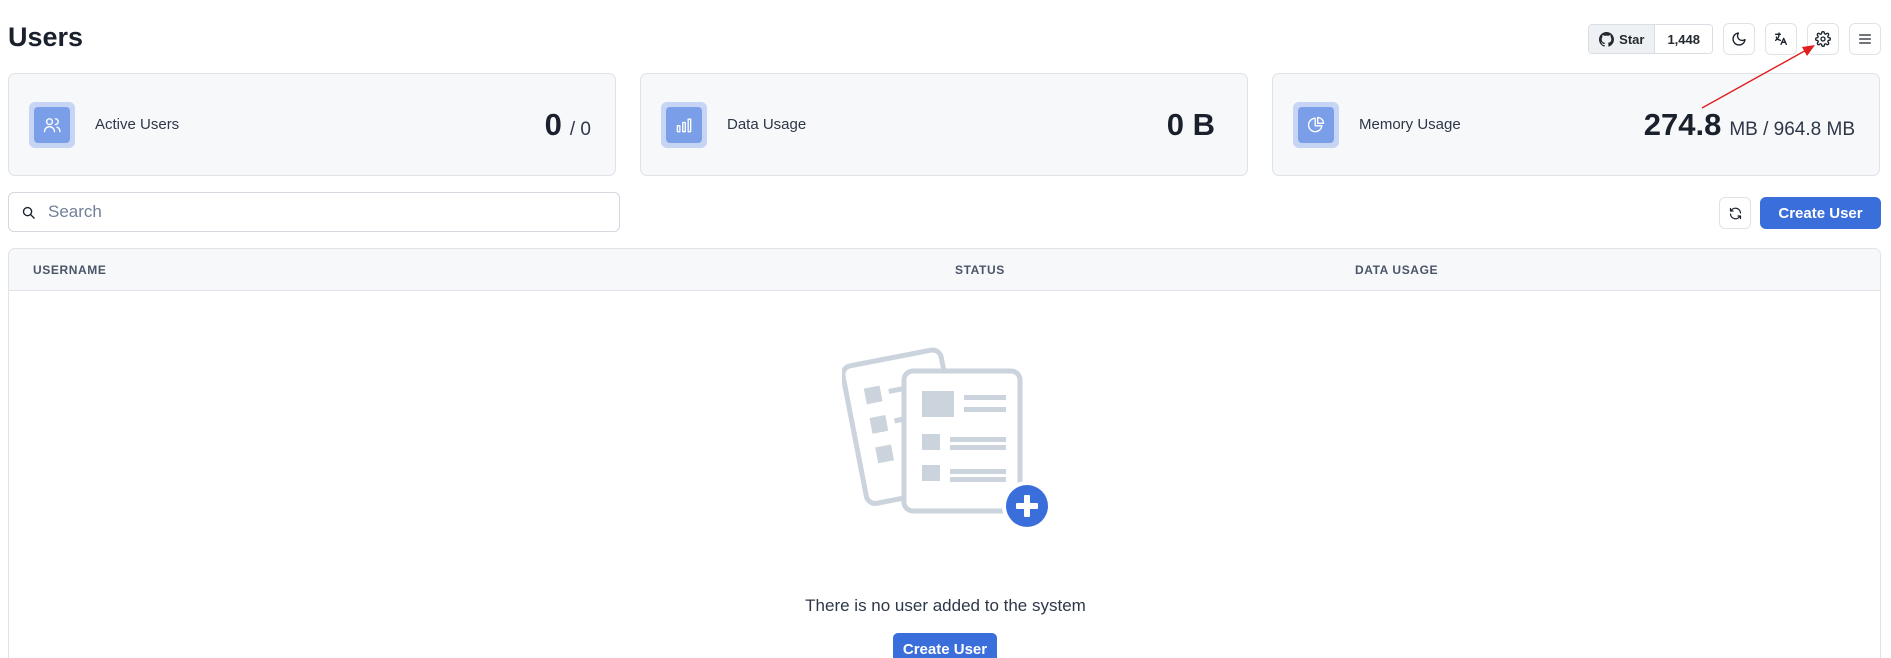  Describe the element at coordinates (1190, 124) in the screenshot. I see `stat-main-value: 0 B` at that location.